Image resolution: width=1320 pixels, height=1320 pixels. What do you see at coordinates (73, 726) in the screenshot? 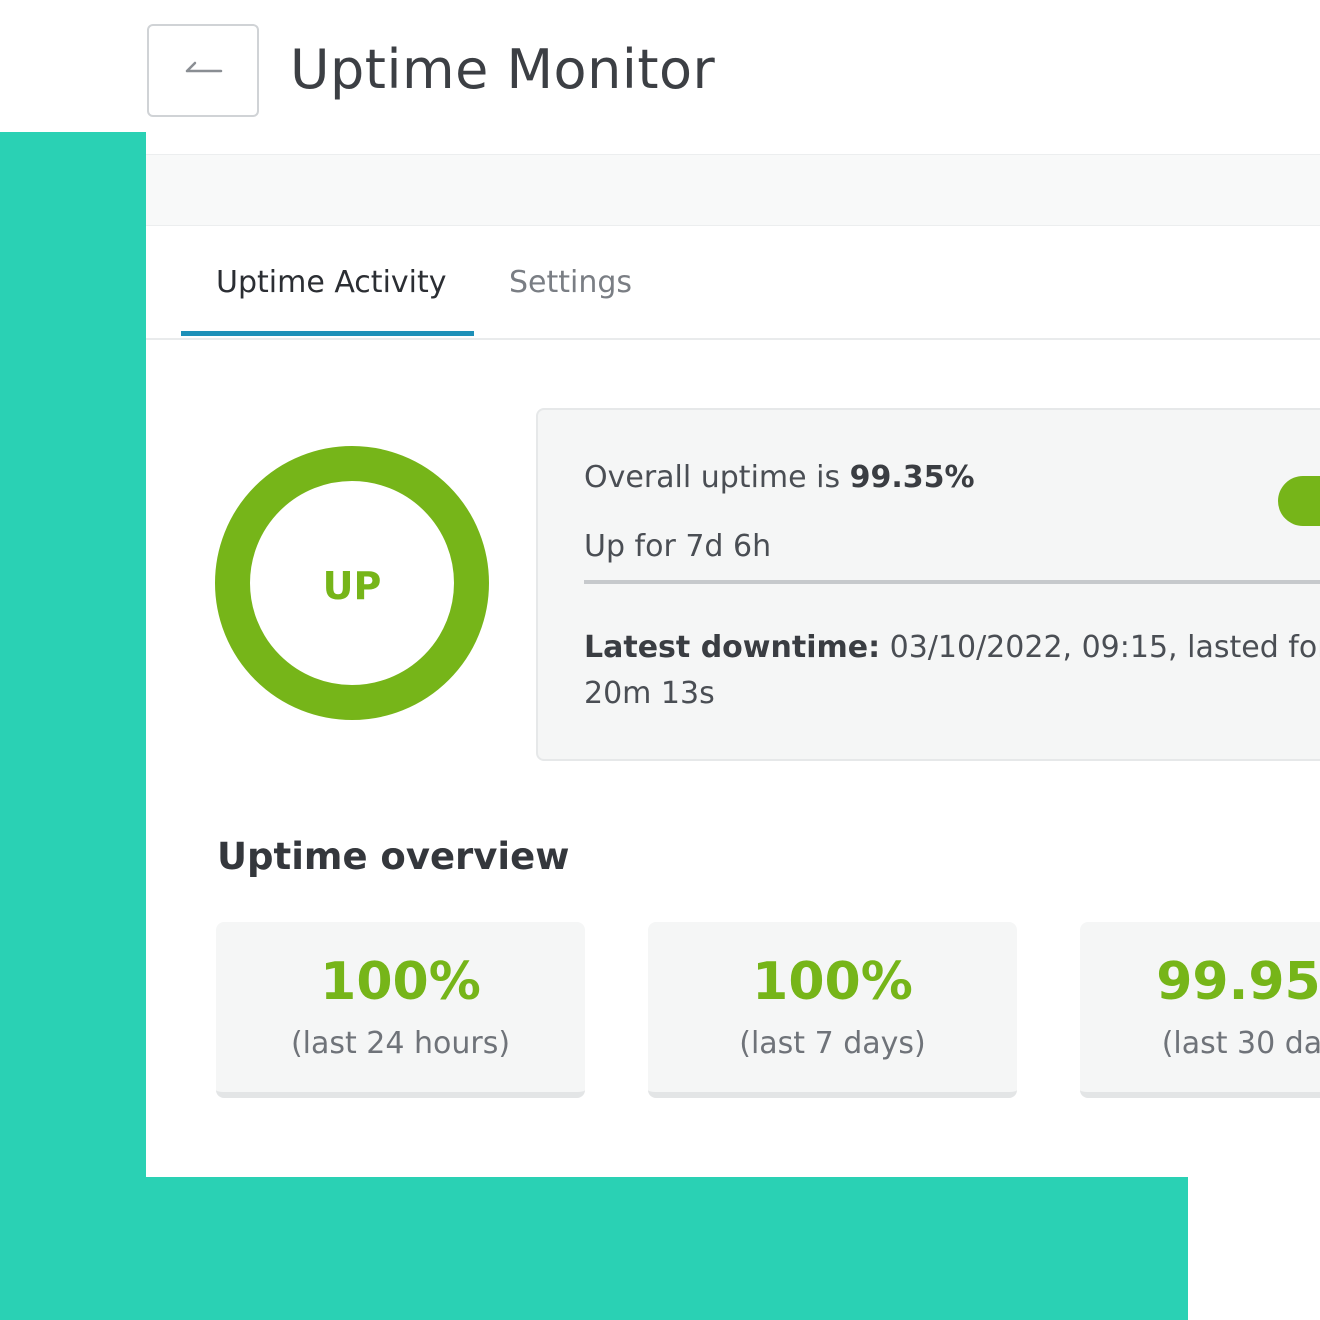
I see `teal-background-left` at bounding box center [73, 726].